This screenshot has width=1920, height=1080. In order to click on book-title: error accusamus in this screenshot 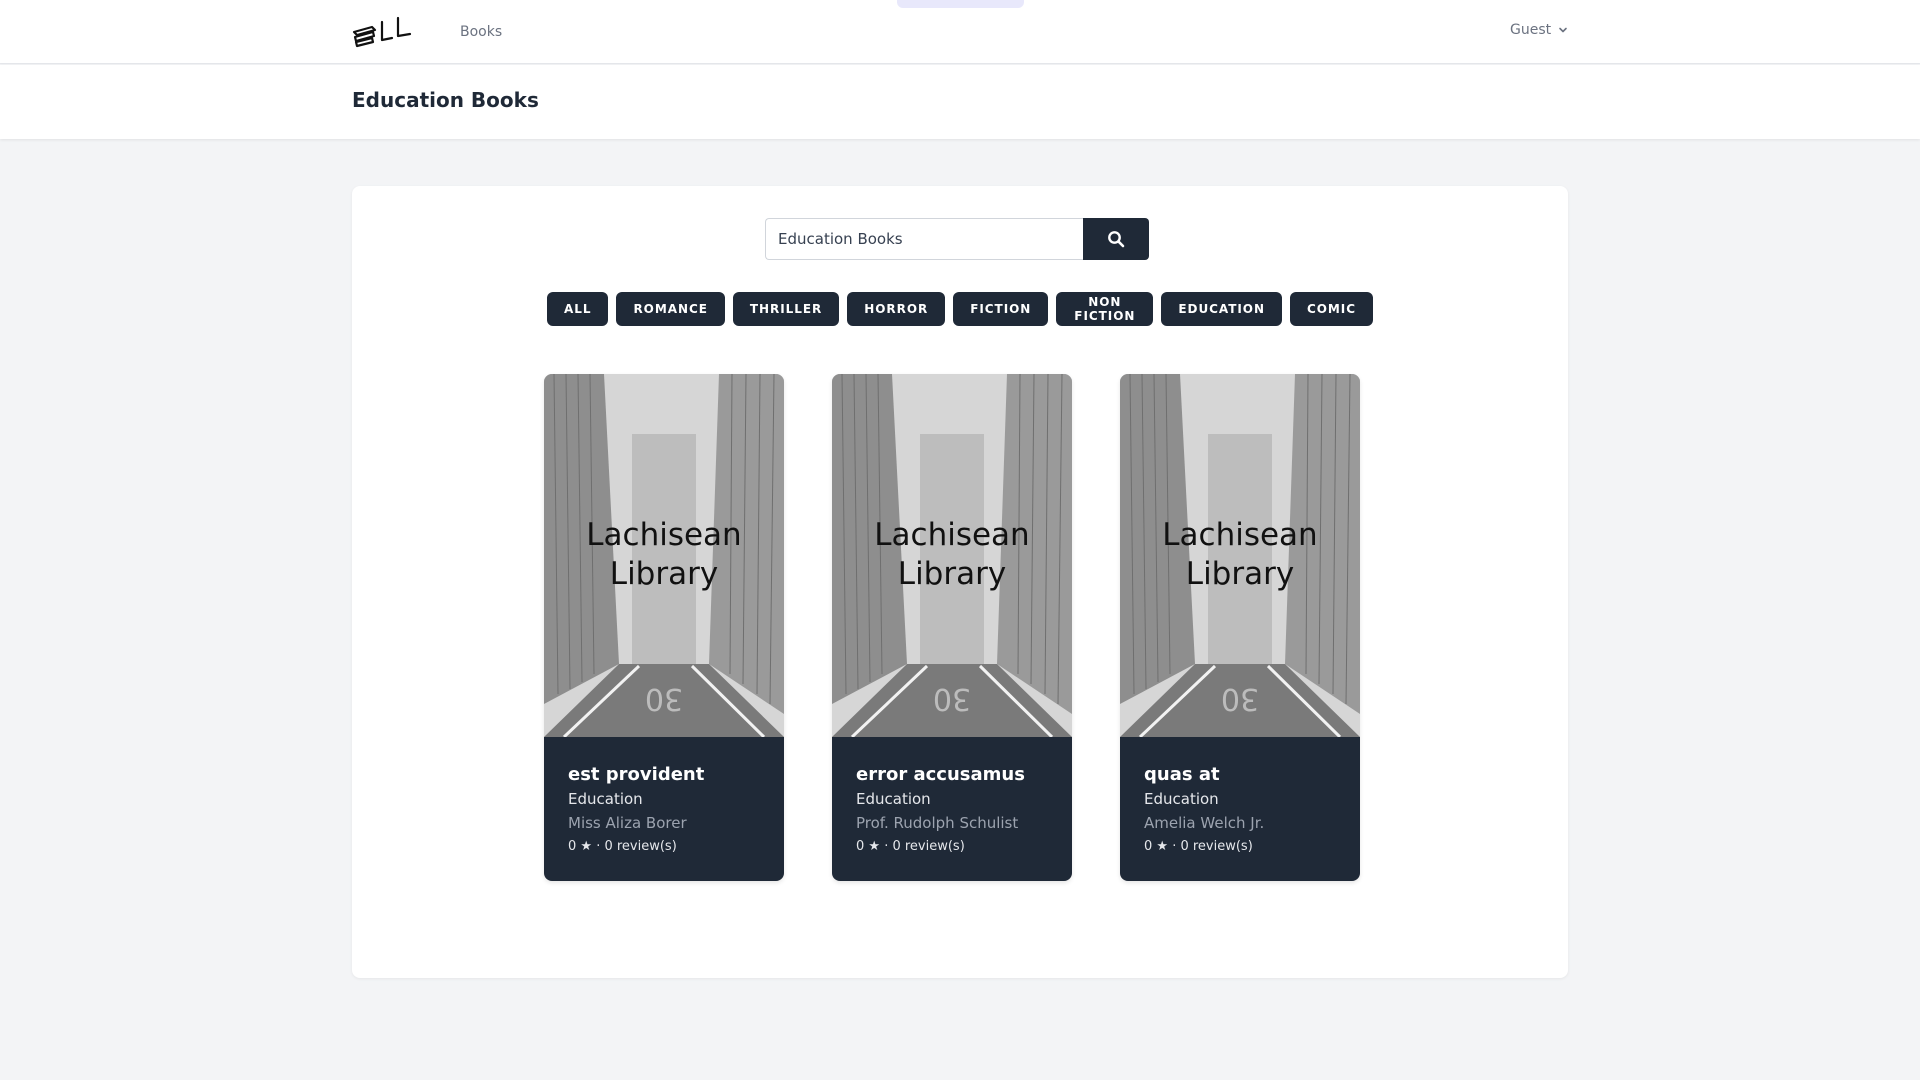, I will do `click(940, 774)`.